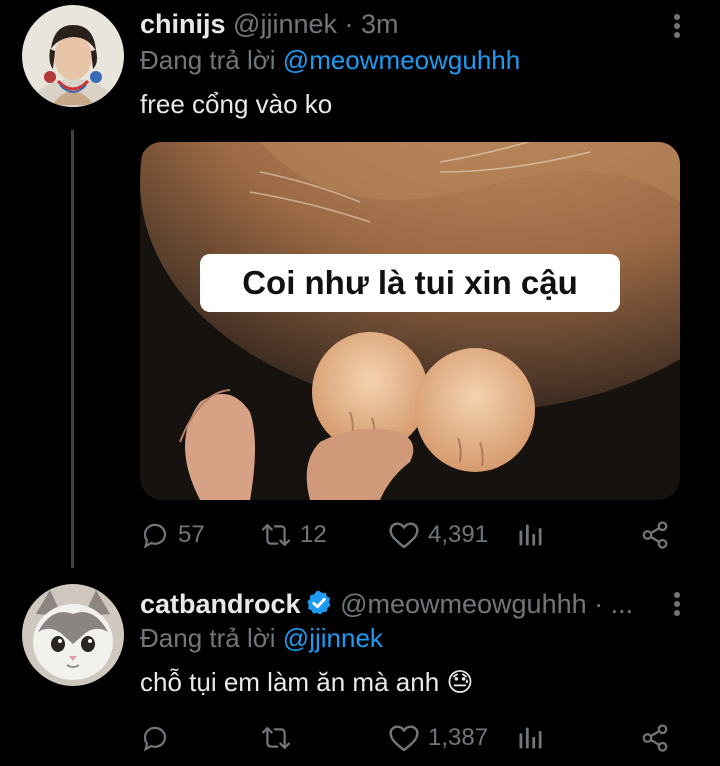 This screenshot has height=766, width=720. Describe the element at coordinates (460, 682) in the screenshot. I see `emoji-sweat-icon: 😓` at that location.